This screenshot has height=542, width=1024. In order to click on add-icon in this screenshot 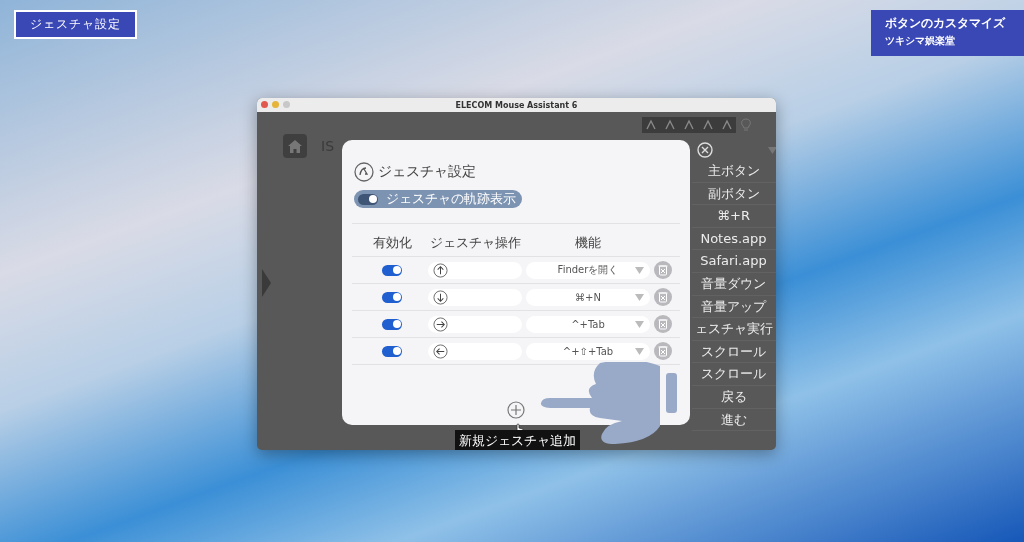, I will do `click(516, 410)`.